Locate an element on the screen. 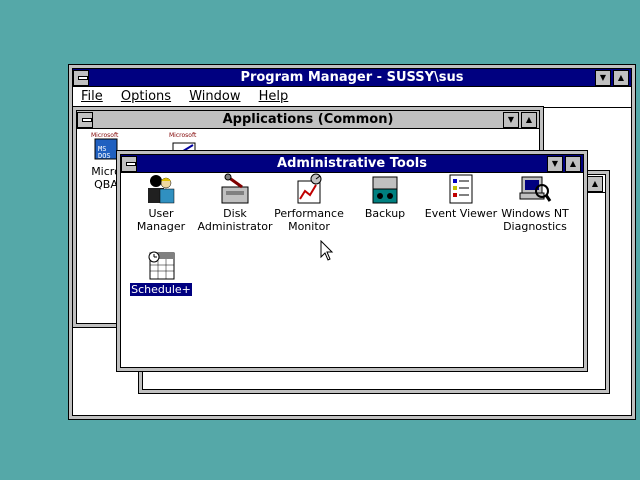  schedule-plus-icon is located at coordinates (161, 265).